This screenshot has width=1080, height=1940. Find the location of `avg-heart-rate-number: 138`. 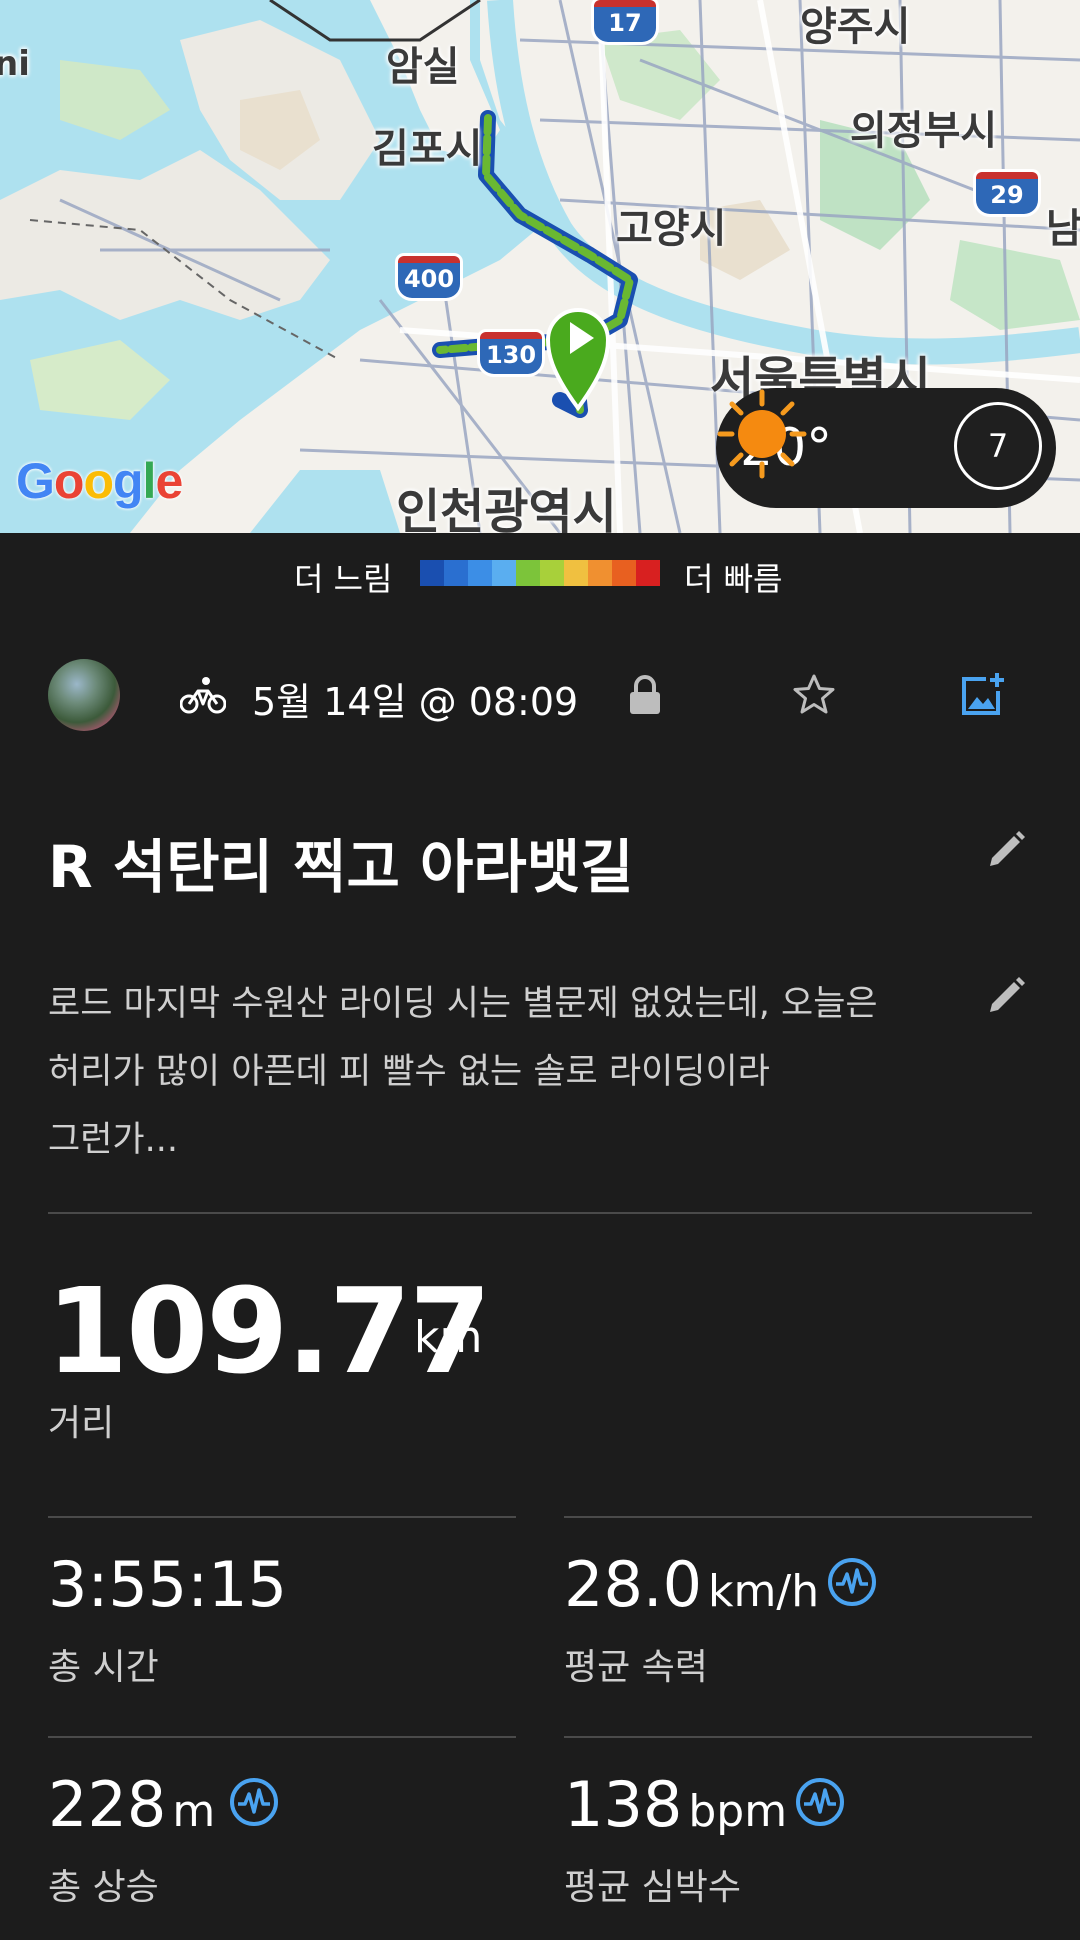

avg-heart-rate-number: 138 is located at coordinates (623, 1804).